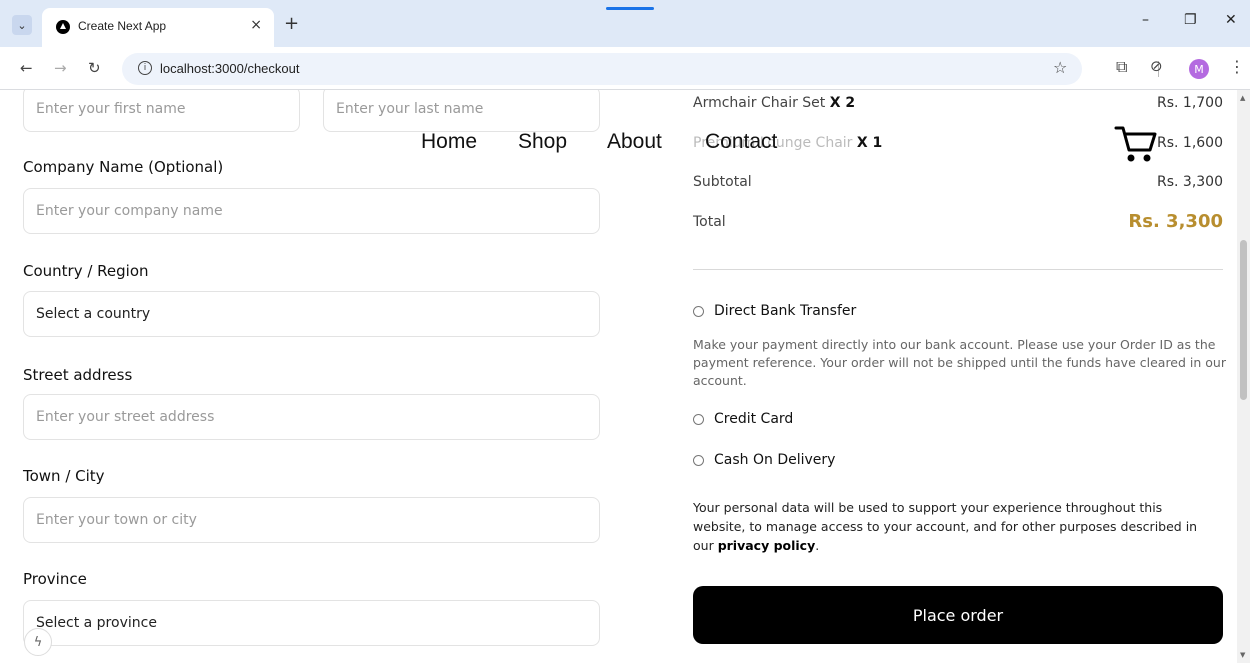 This screenshot has height=663, width=1250. Describe the element at coordinates (630, 8) in the screenshot. I see `loading-indicator` at that location.